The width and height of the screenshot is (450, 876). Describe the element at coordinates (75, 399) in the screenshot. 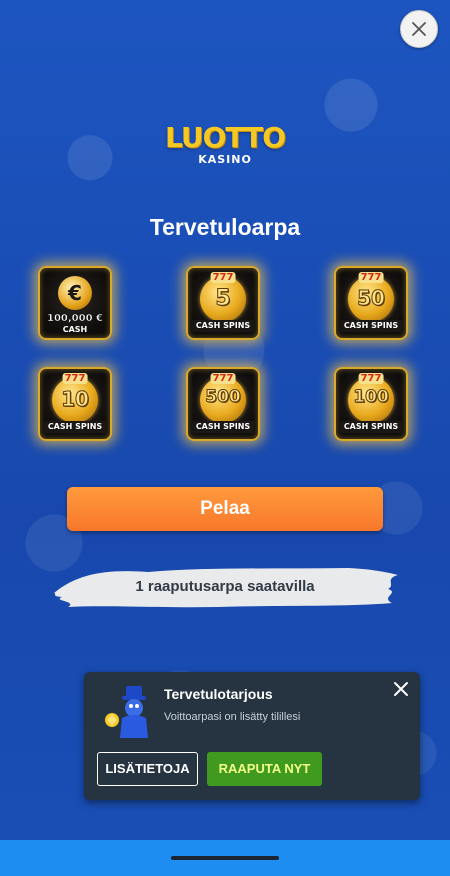

I see `prize-value: 10` at that location.